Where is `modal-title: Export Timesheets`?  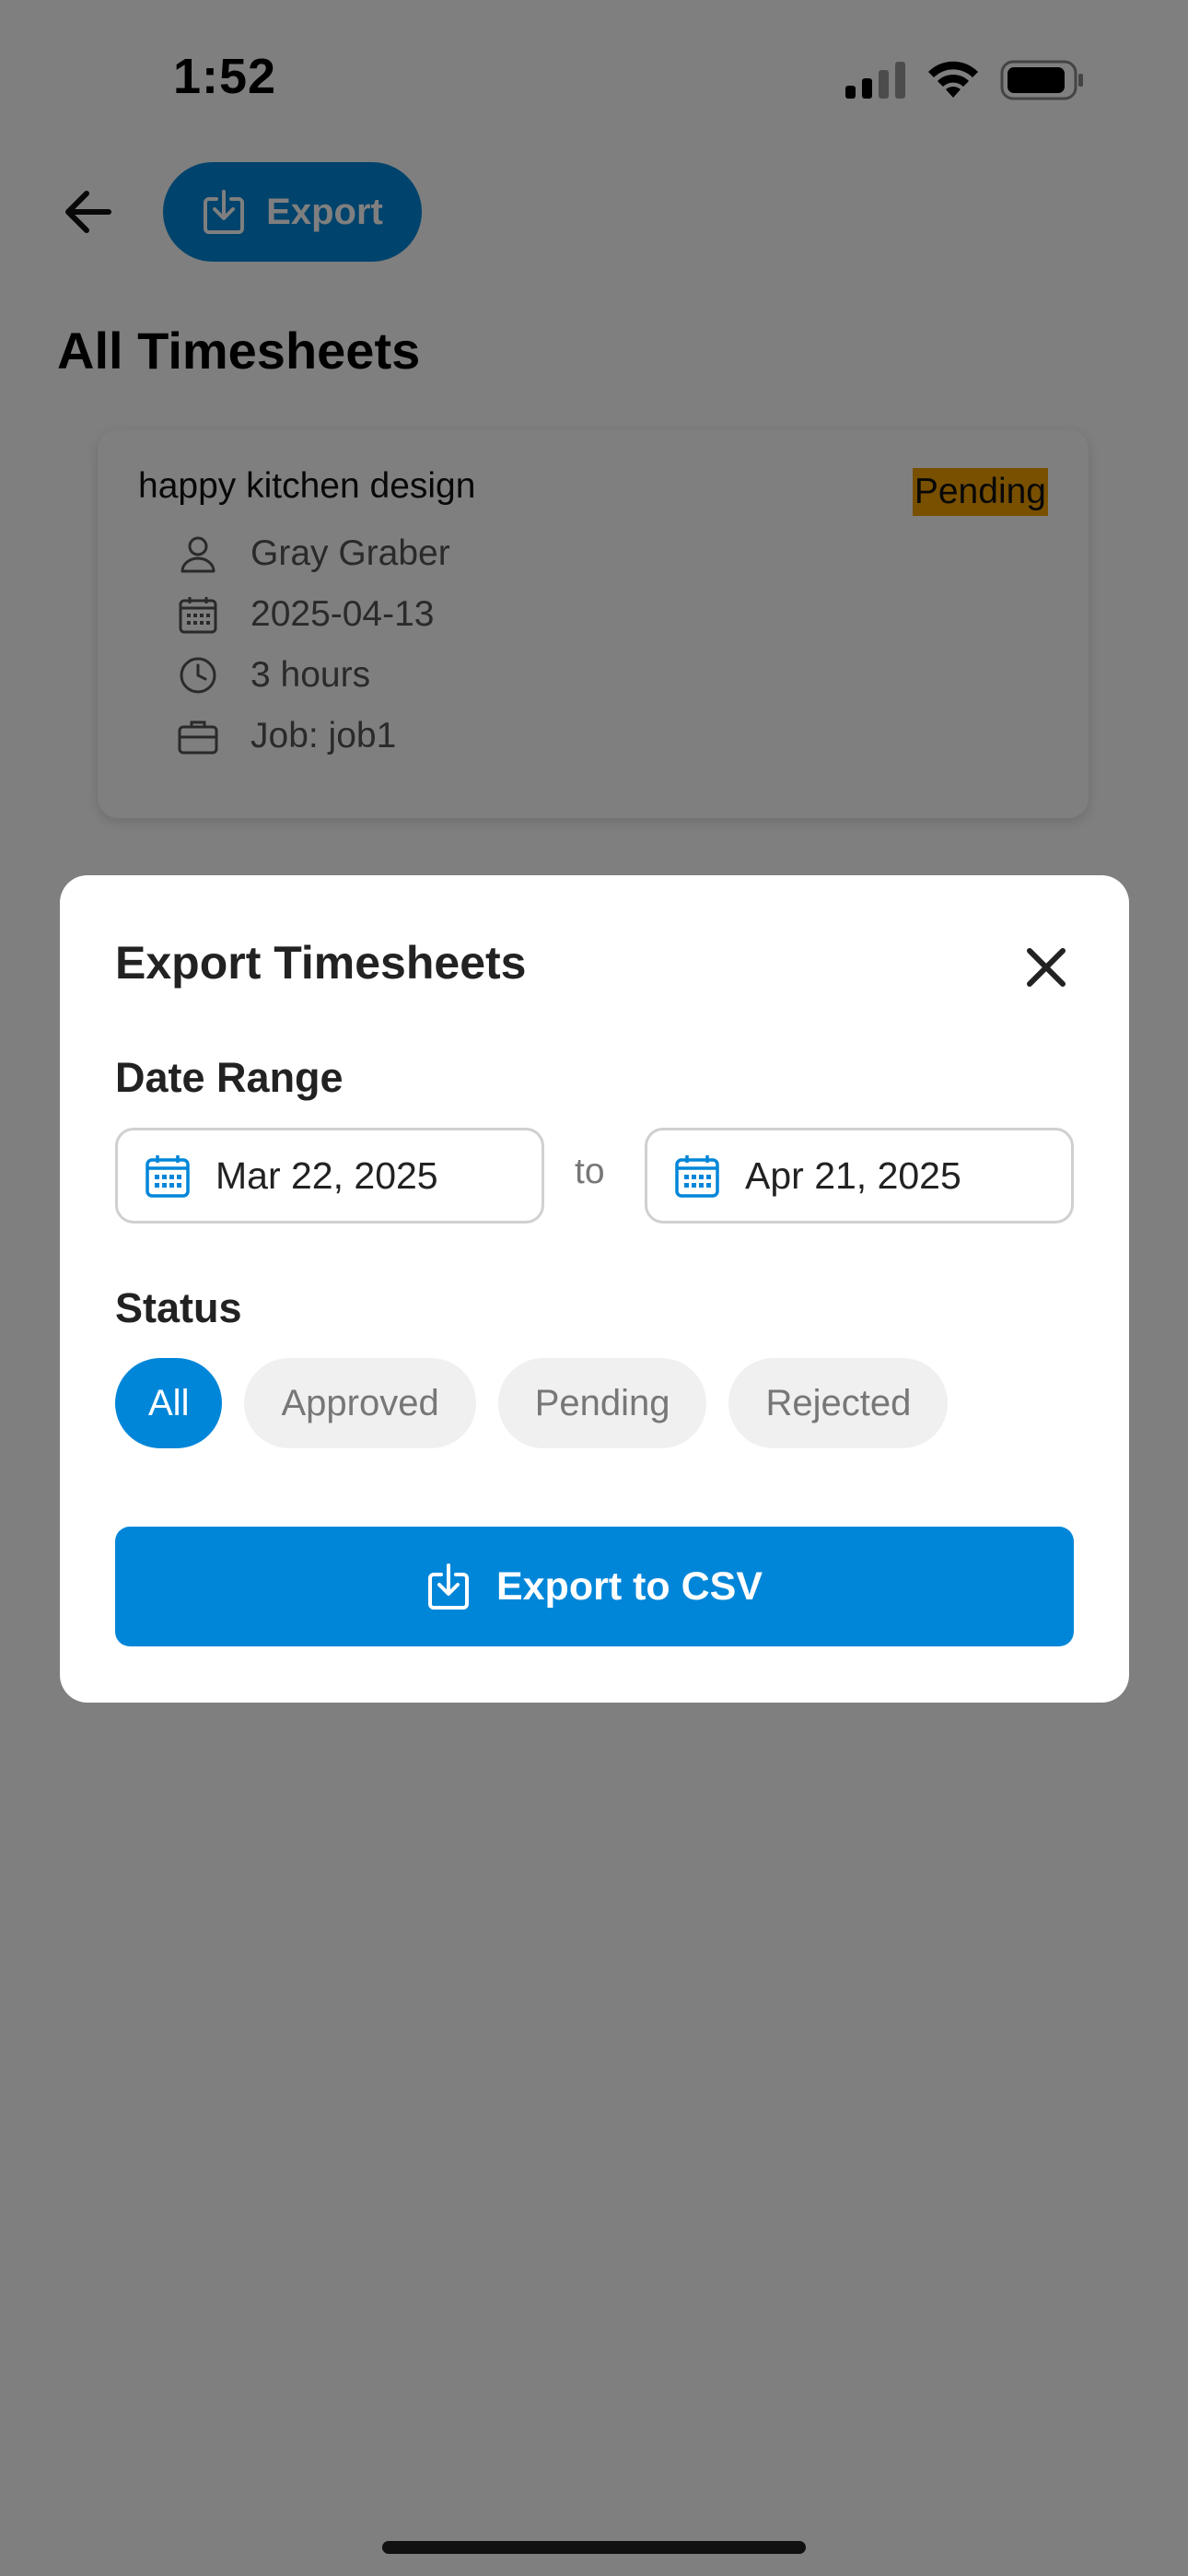 modal-title: Export Timesheets is located at coordinates (321, 963).